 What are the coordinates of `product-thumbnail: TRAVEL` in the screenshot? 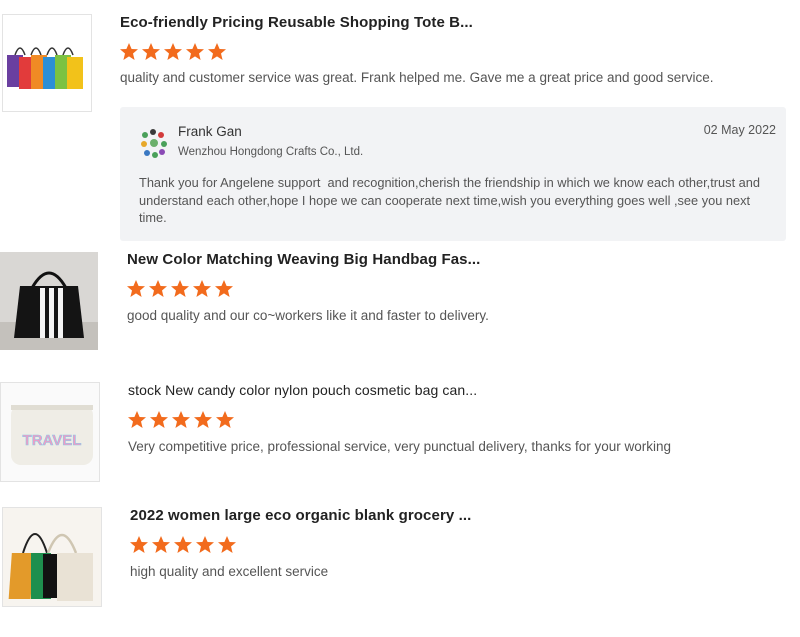 It's located at (50, 432).